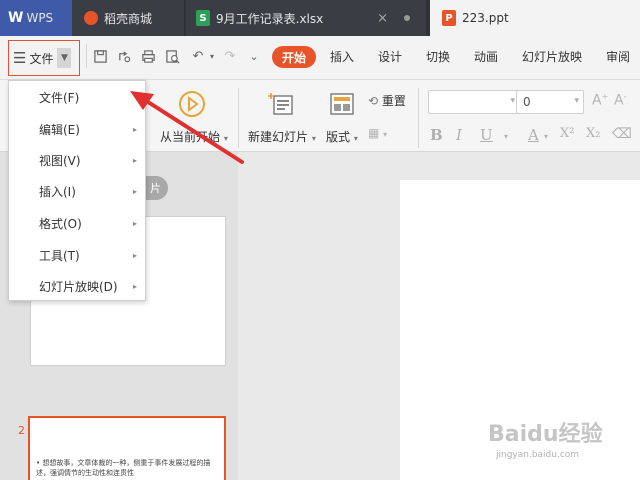  I want to click on section-button: ▦ ▾, so click(377, 133).